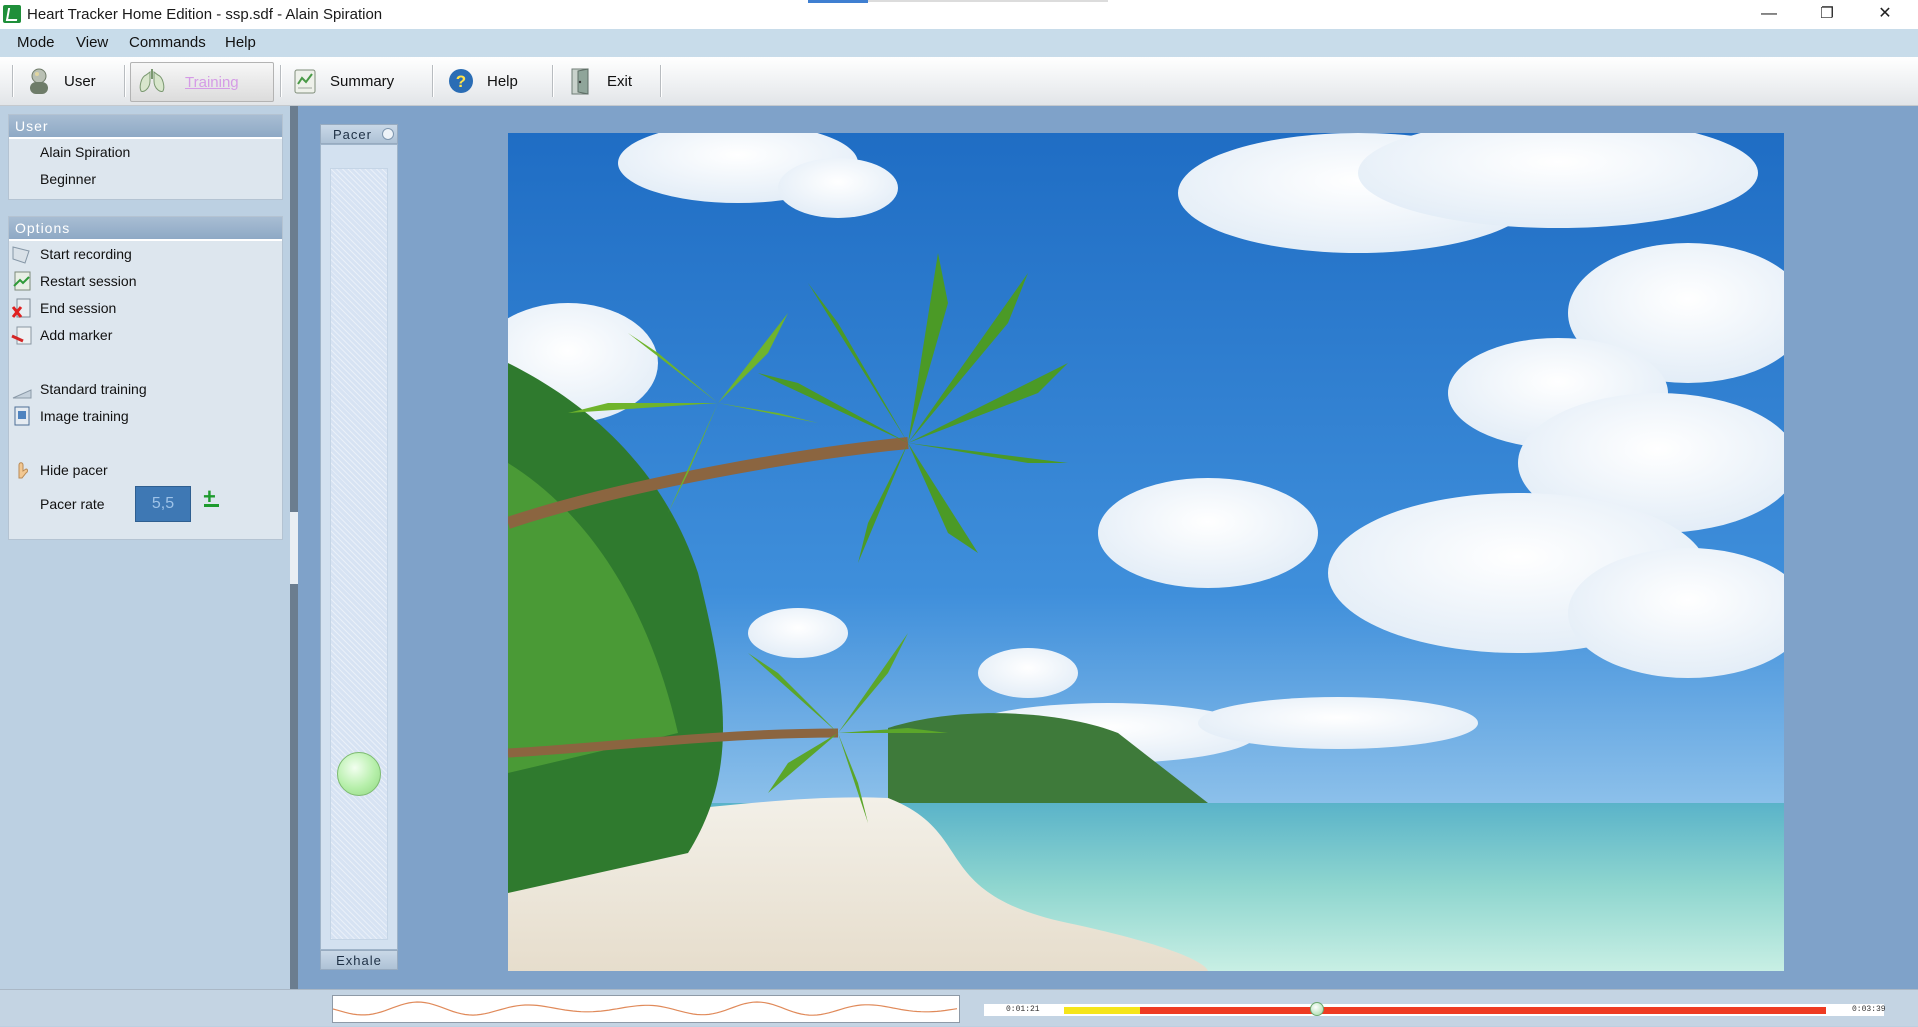  I want to click on menu-bar: Mode View Commands Help, so click(959, 43).